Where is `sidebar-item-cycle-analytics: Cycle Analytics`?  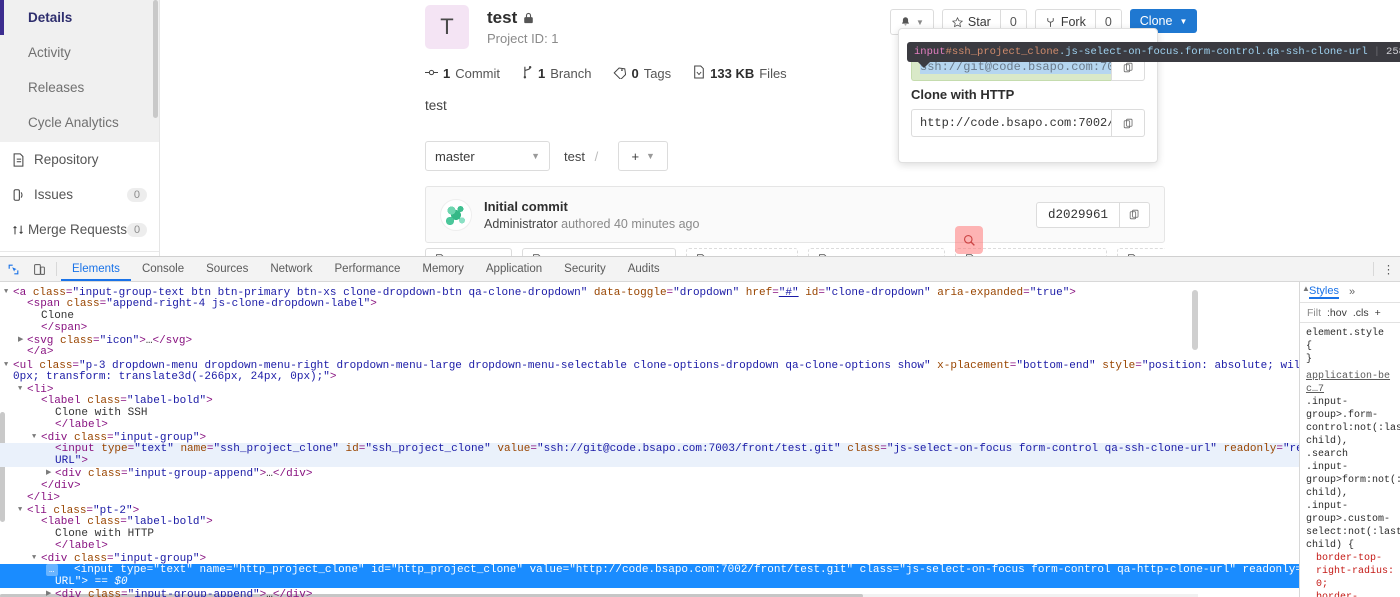
sidebar-item-cycle-analytics: Cycle Analytics is located at coordinates (79, 122).